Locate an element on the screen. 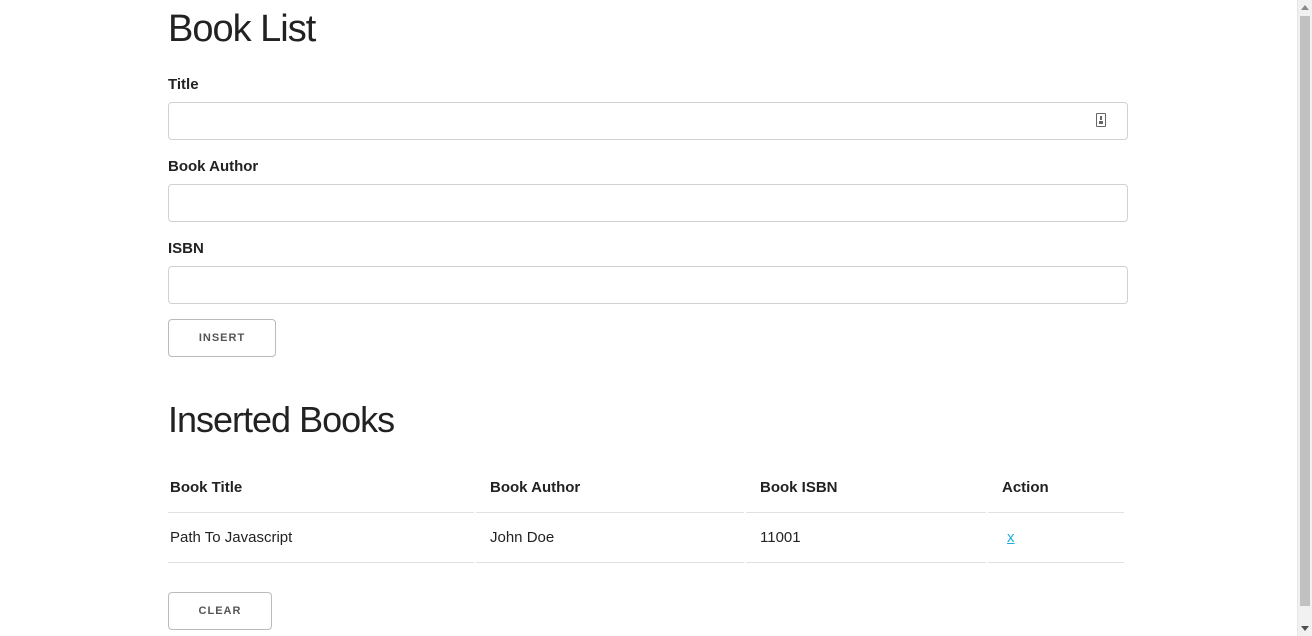 The height and width of the screenshot is (636, 1312). column-header-author: Book Author is located at coordinates (610, 488).